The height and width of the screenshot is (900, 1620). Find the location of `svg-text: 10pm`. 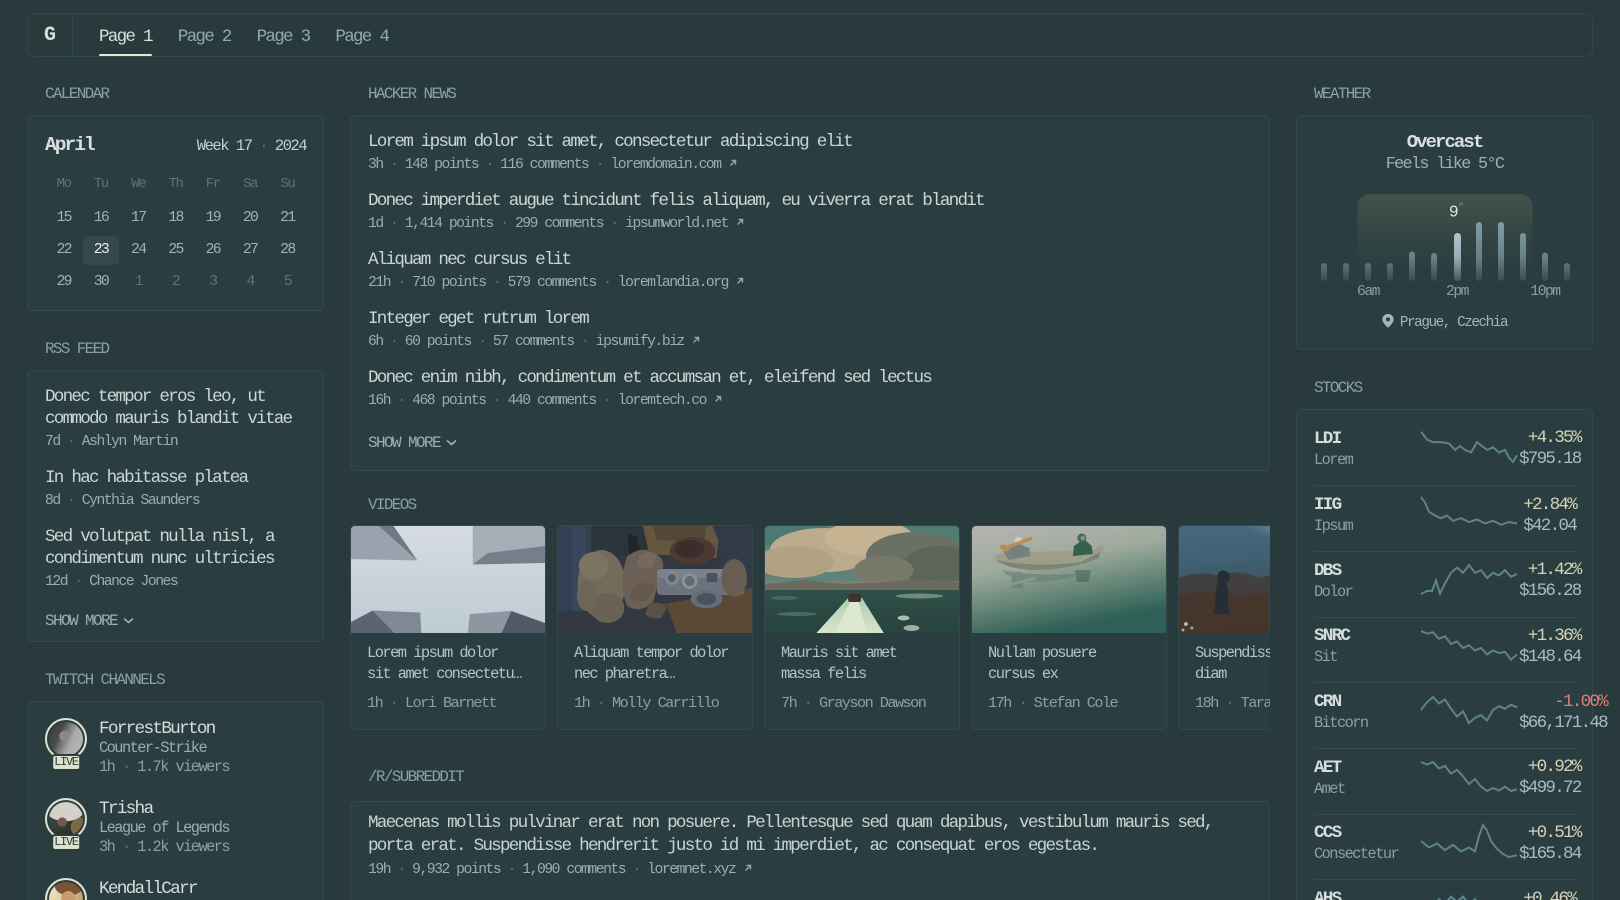

svg-text: 10pm is located at coordinates (1545, 292).